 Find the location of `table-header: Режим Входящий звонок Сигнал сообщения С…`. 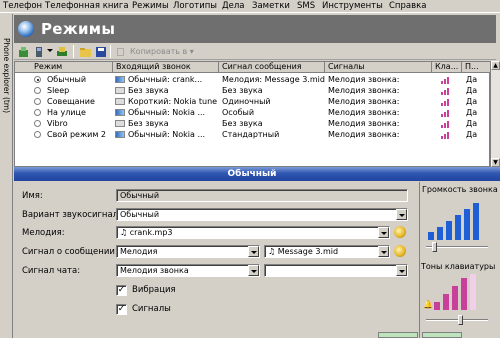

table-header: Режим Входящий звонок Сигнал сообщения С… is located at coordinates (253, 67).